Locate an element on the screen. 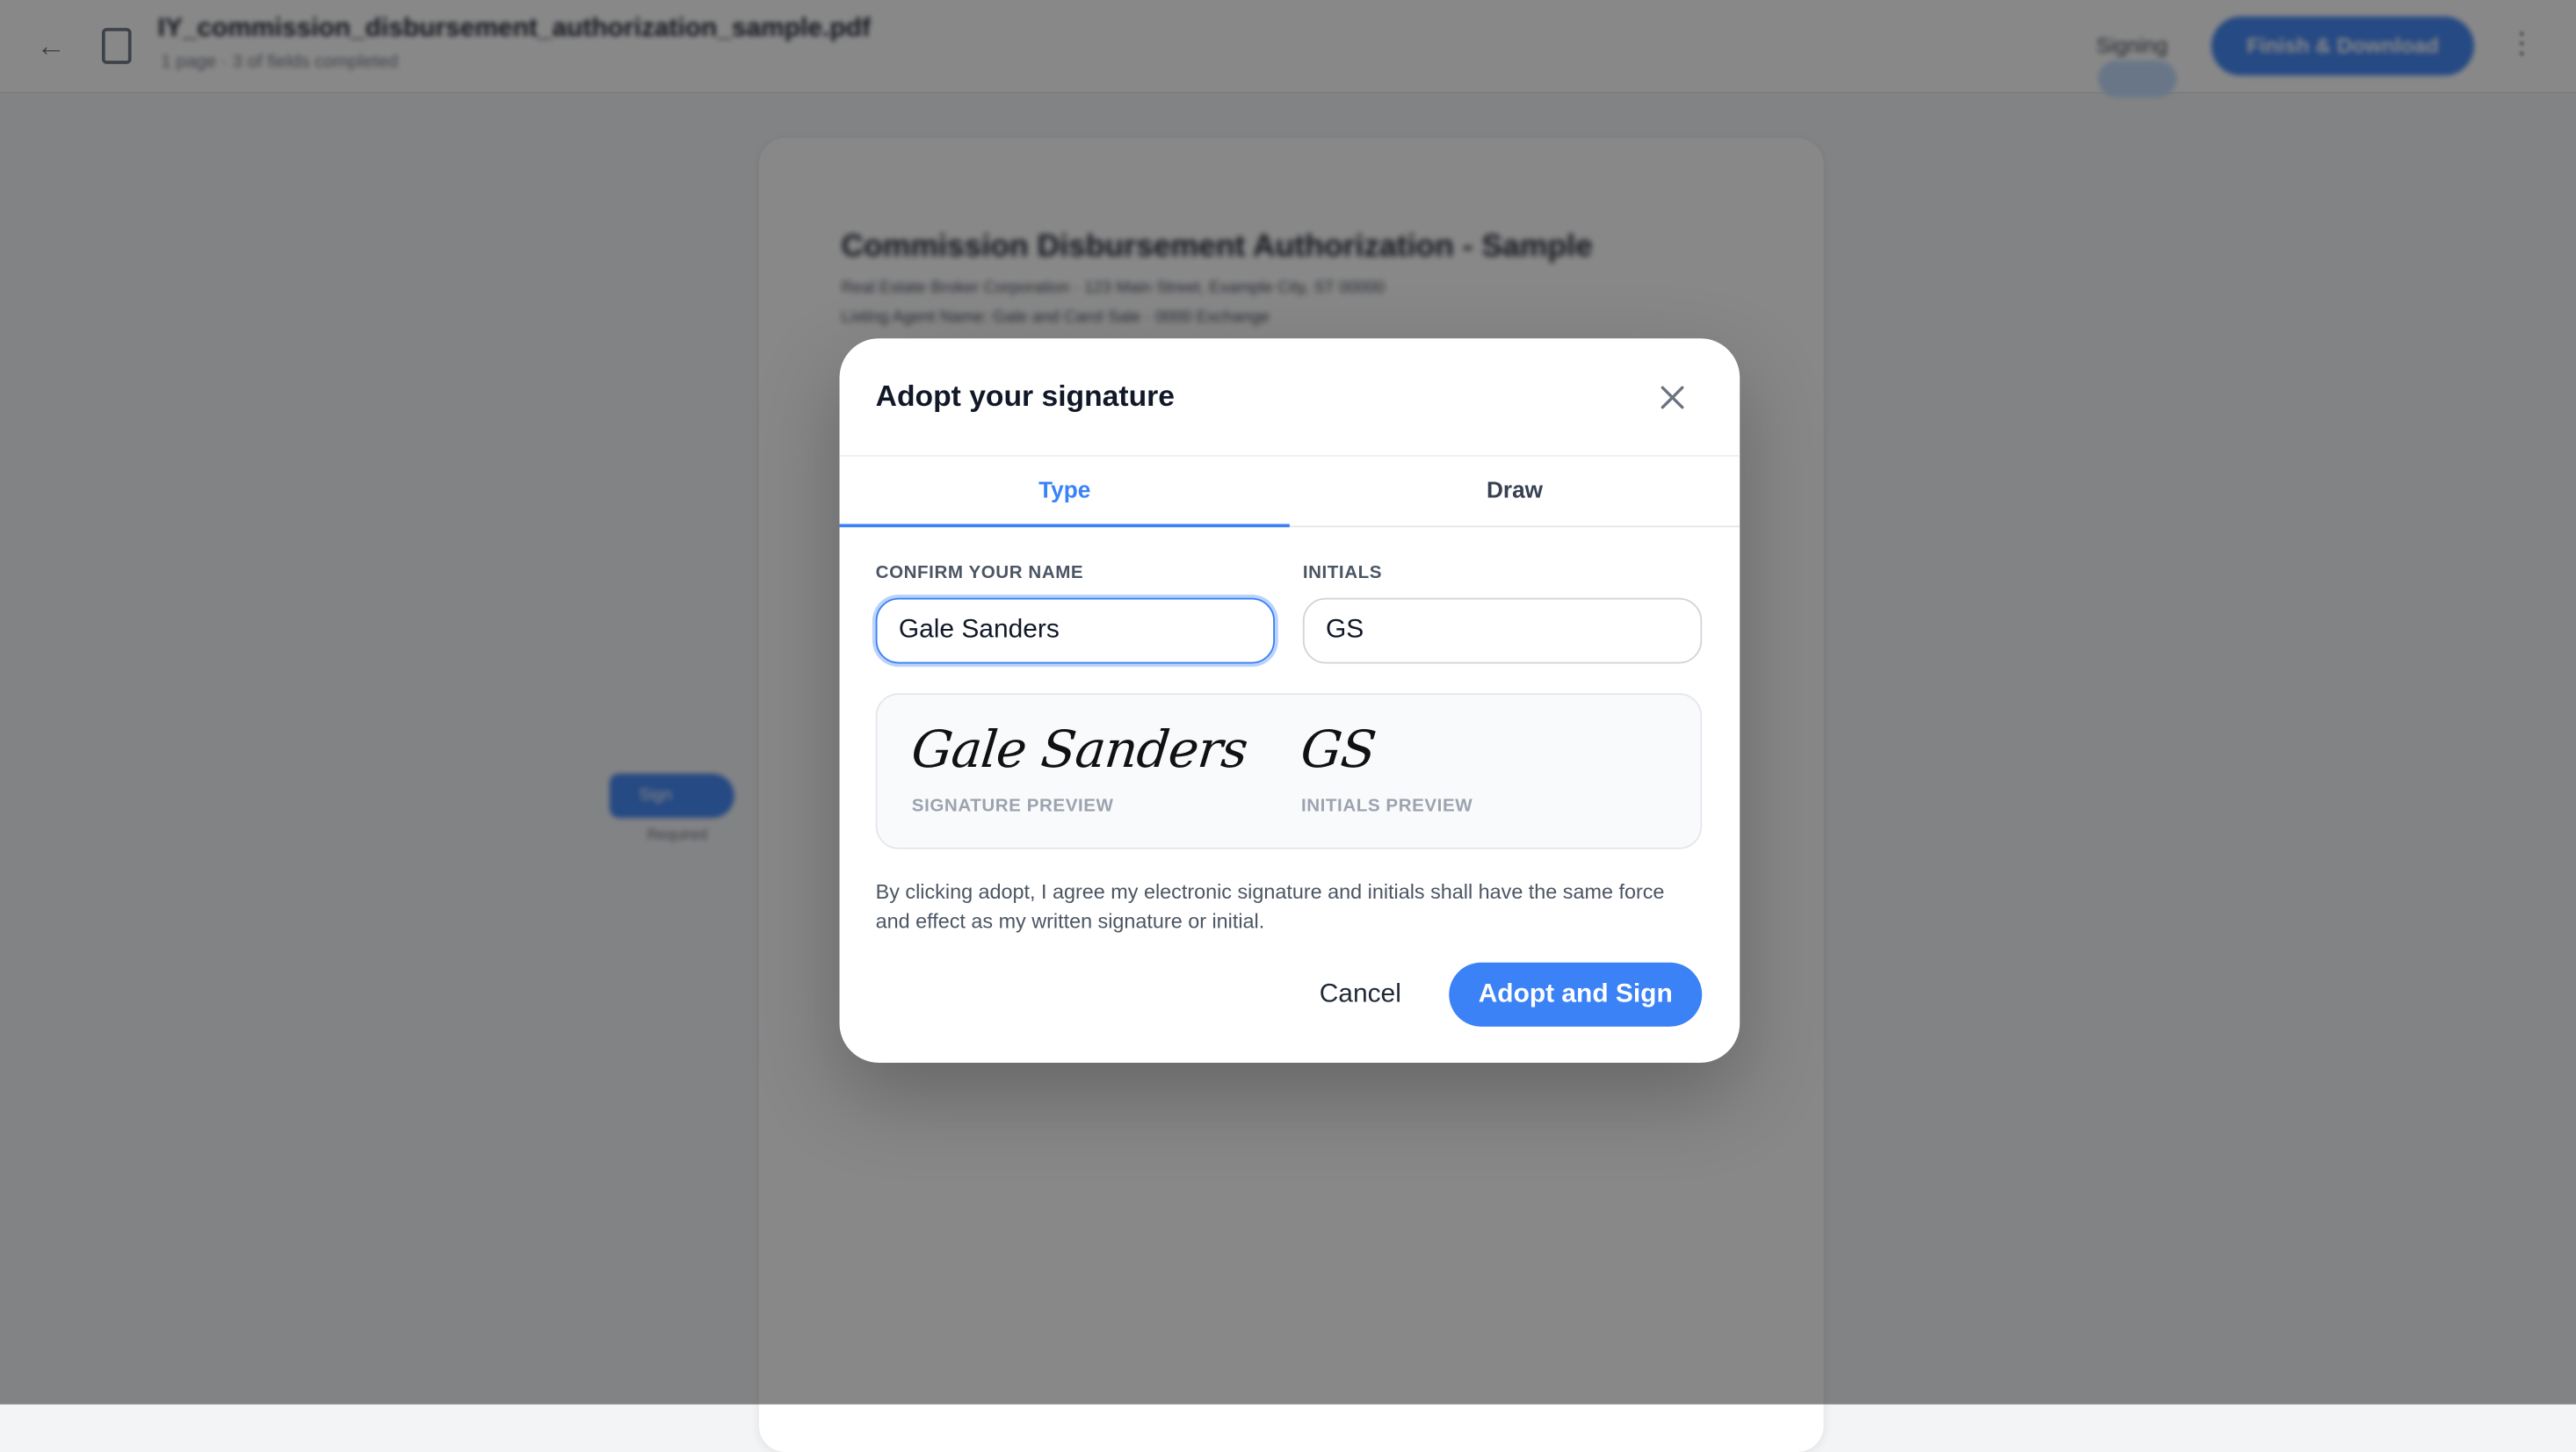 Image resolution: width=2576 pixels, height=1452 pixels. initials-input is located at coordinates (1502, 630).